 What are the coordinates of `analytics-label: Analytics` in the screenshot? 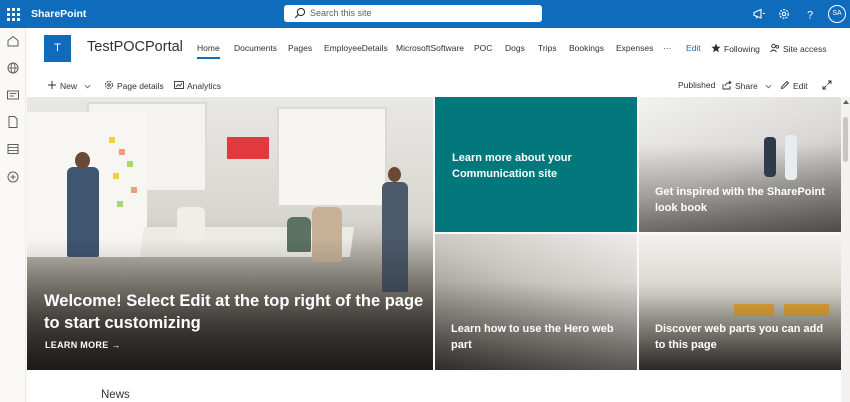 It's located at (204, 86).